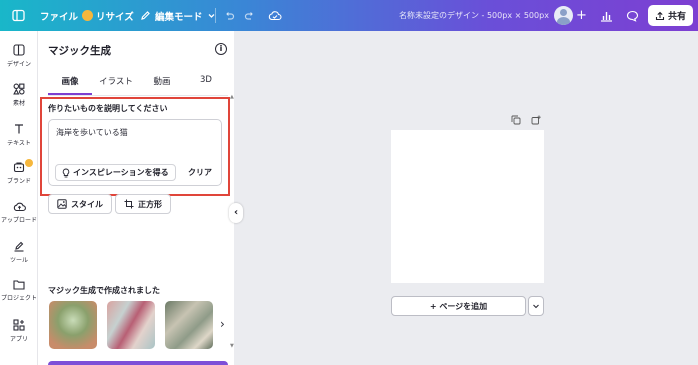  I want to click on crown-icon, so click(87, 15).